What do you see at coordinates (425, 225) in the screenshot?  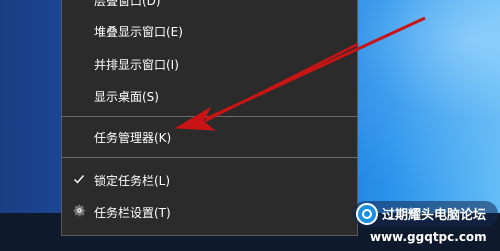 I see `site-watermark: 过期耀头电脑论坛 www.ggqtpc.com` at bounding box center [425, 225].